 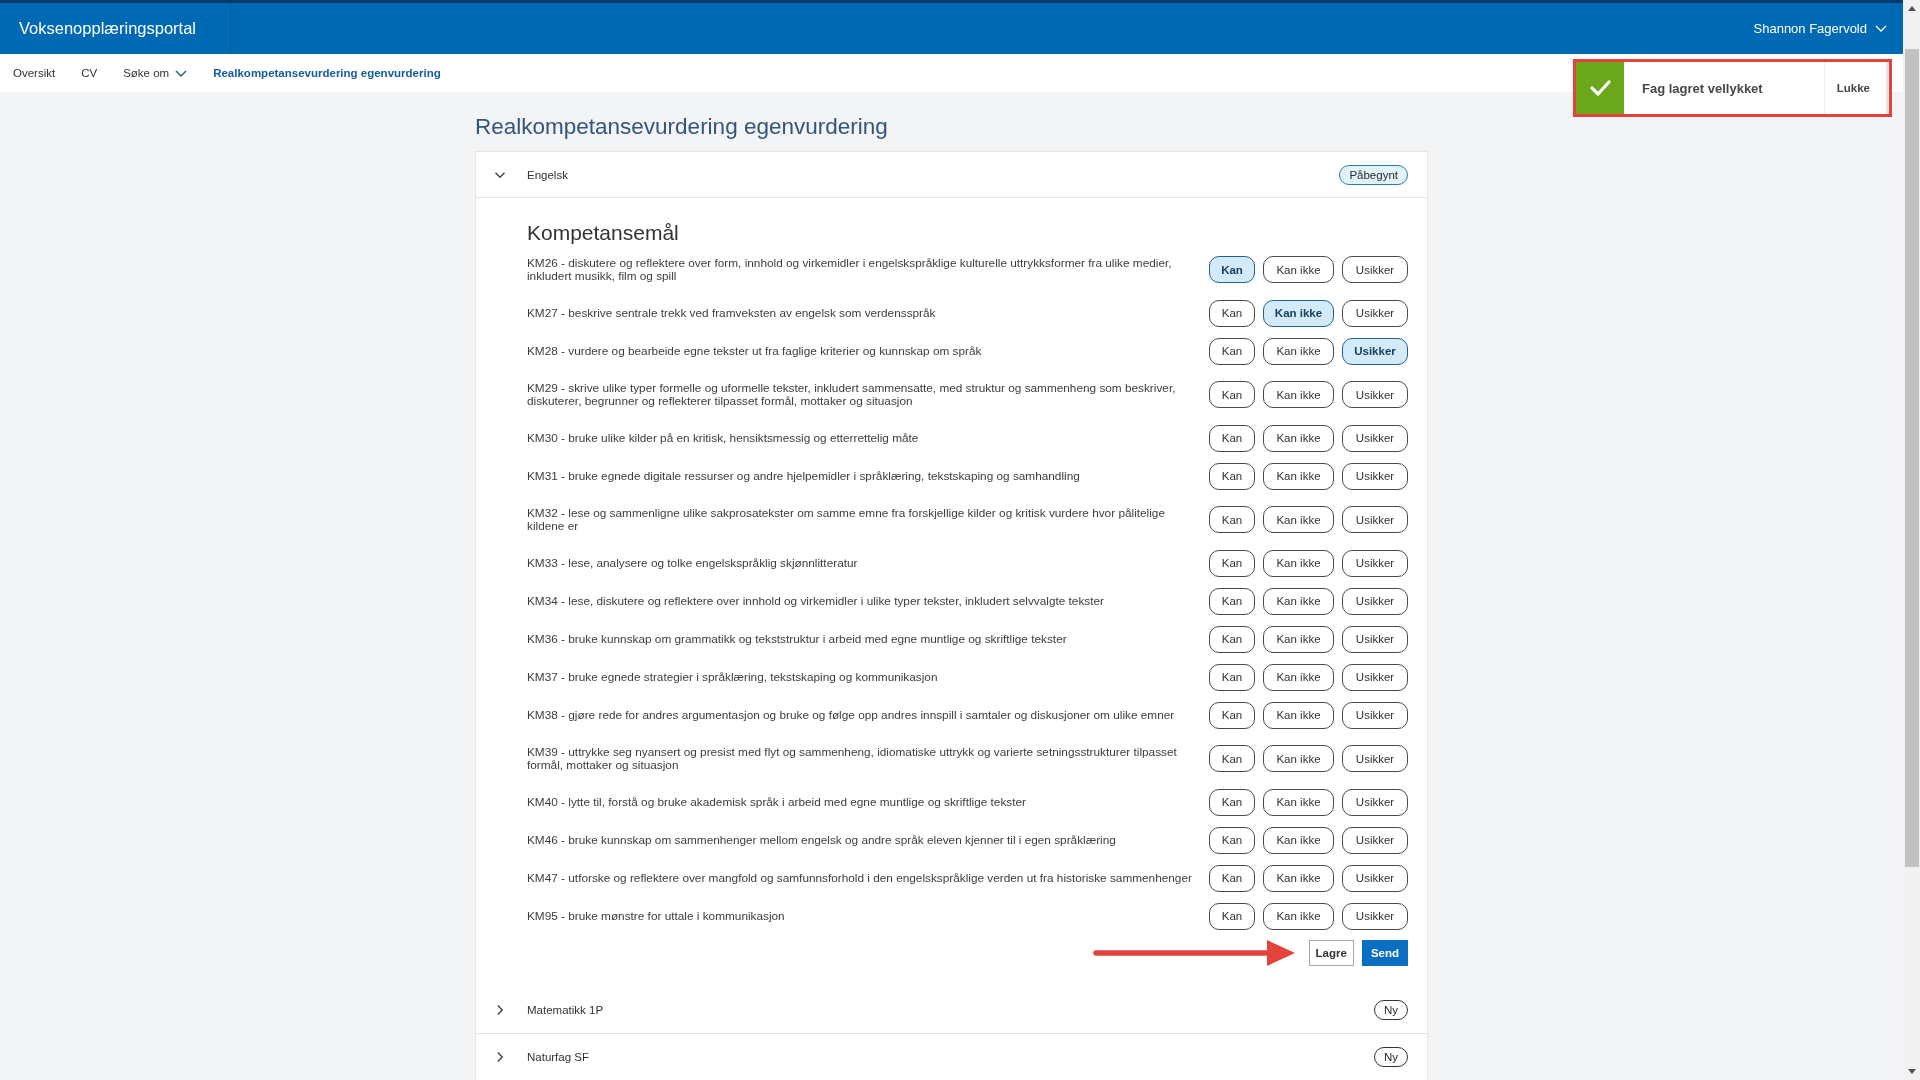 What do you see at coordinates (804, 476) in the screenshot?
I see `goal-text: KM31 - bruke egnede digitale ressurser og andre hjelpemidler i språklæring, tekstskaping og samhandling` at bounding box center [804, 476].